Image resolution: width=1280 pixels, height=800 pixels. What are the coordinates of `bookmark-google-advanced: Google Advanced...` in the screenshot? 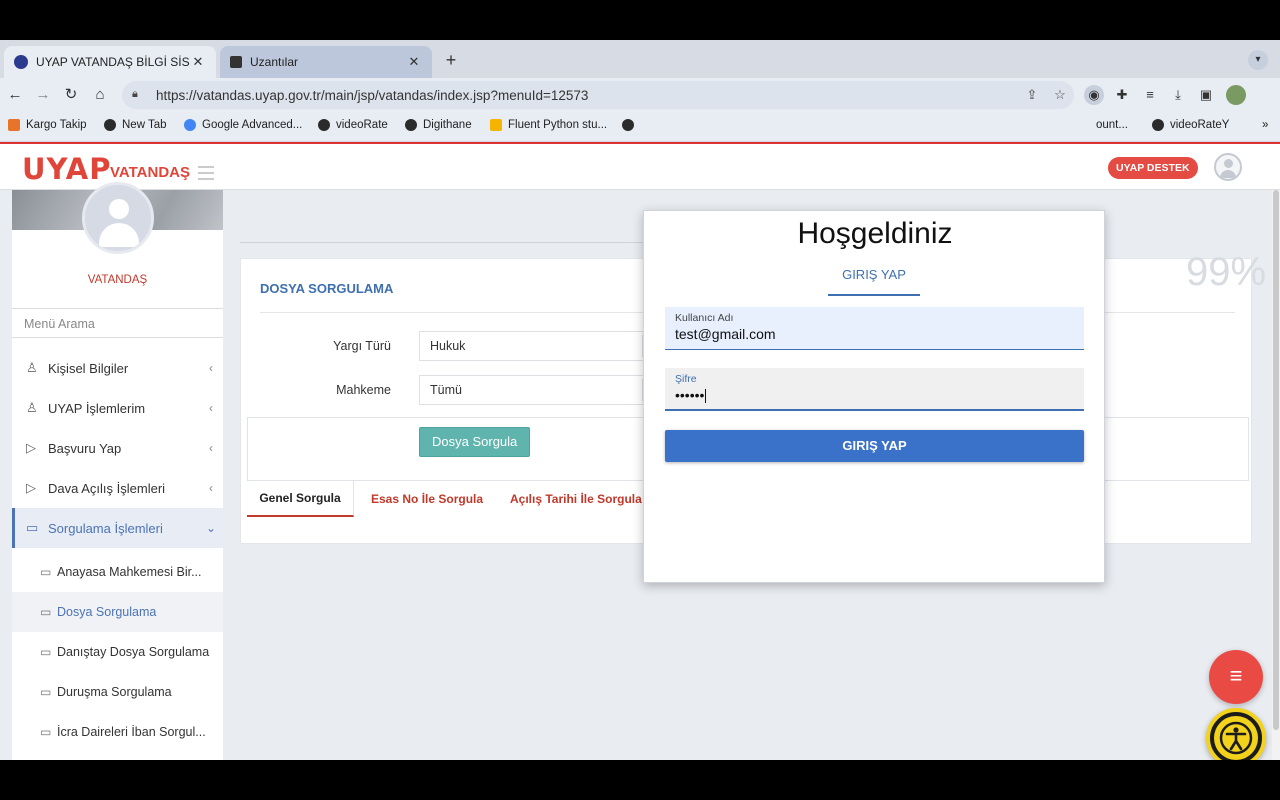 It's located at (243, 125).